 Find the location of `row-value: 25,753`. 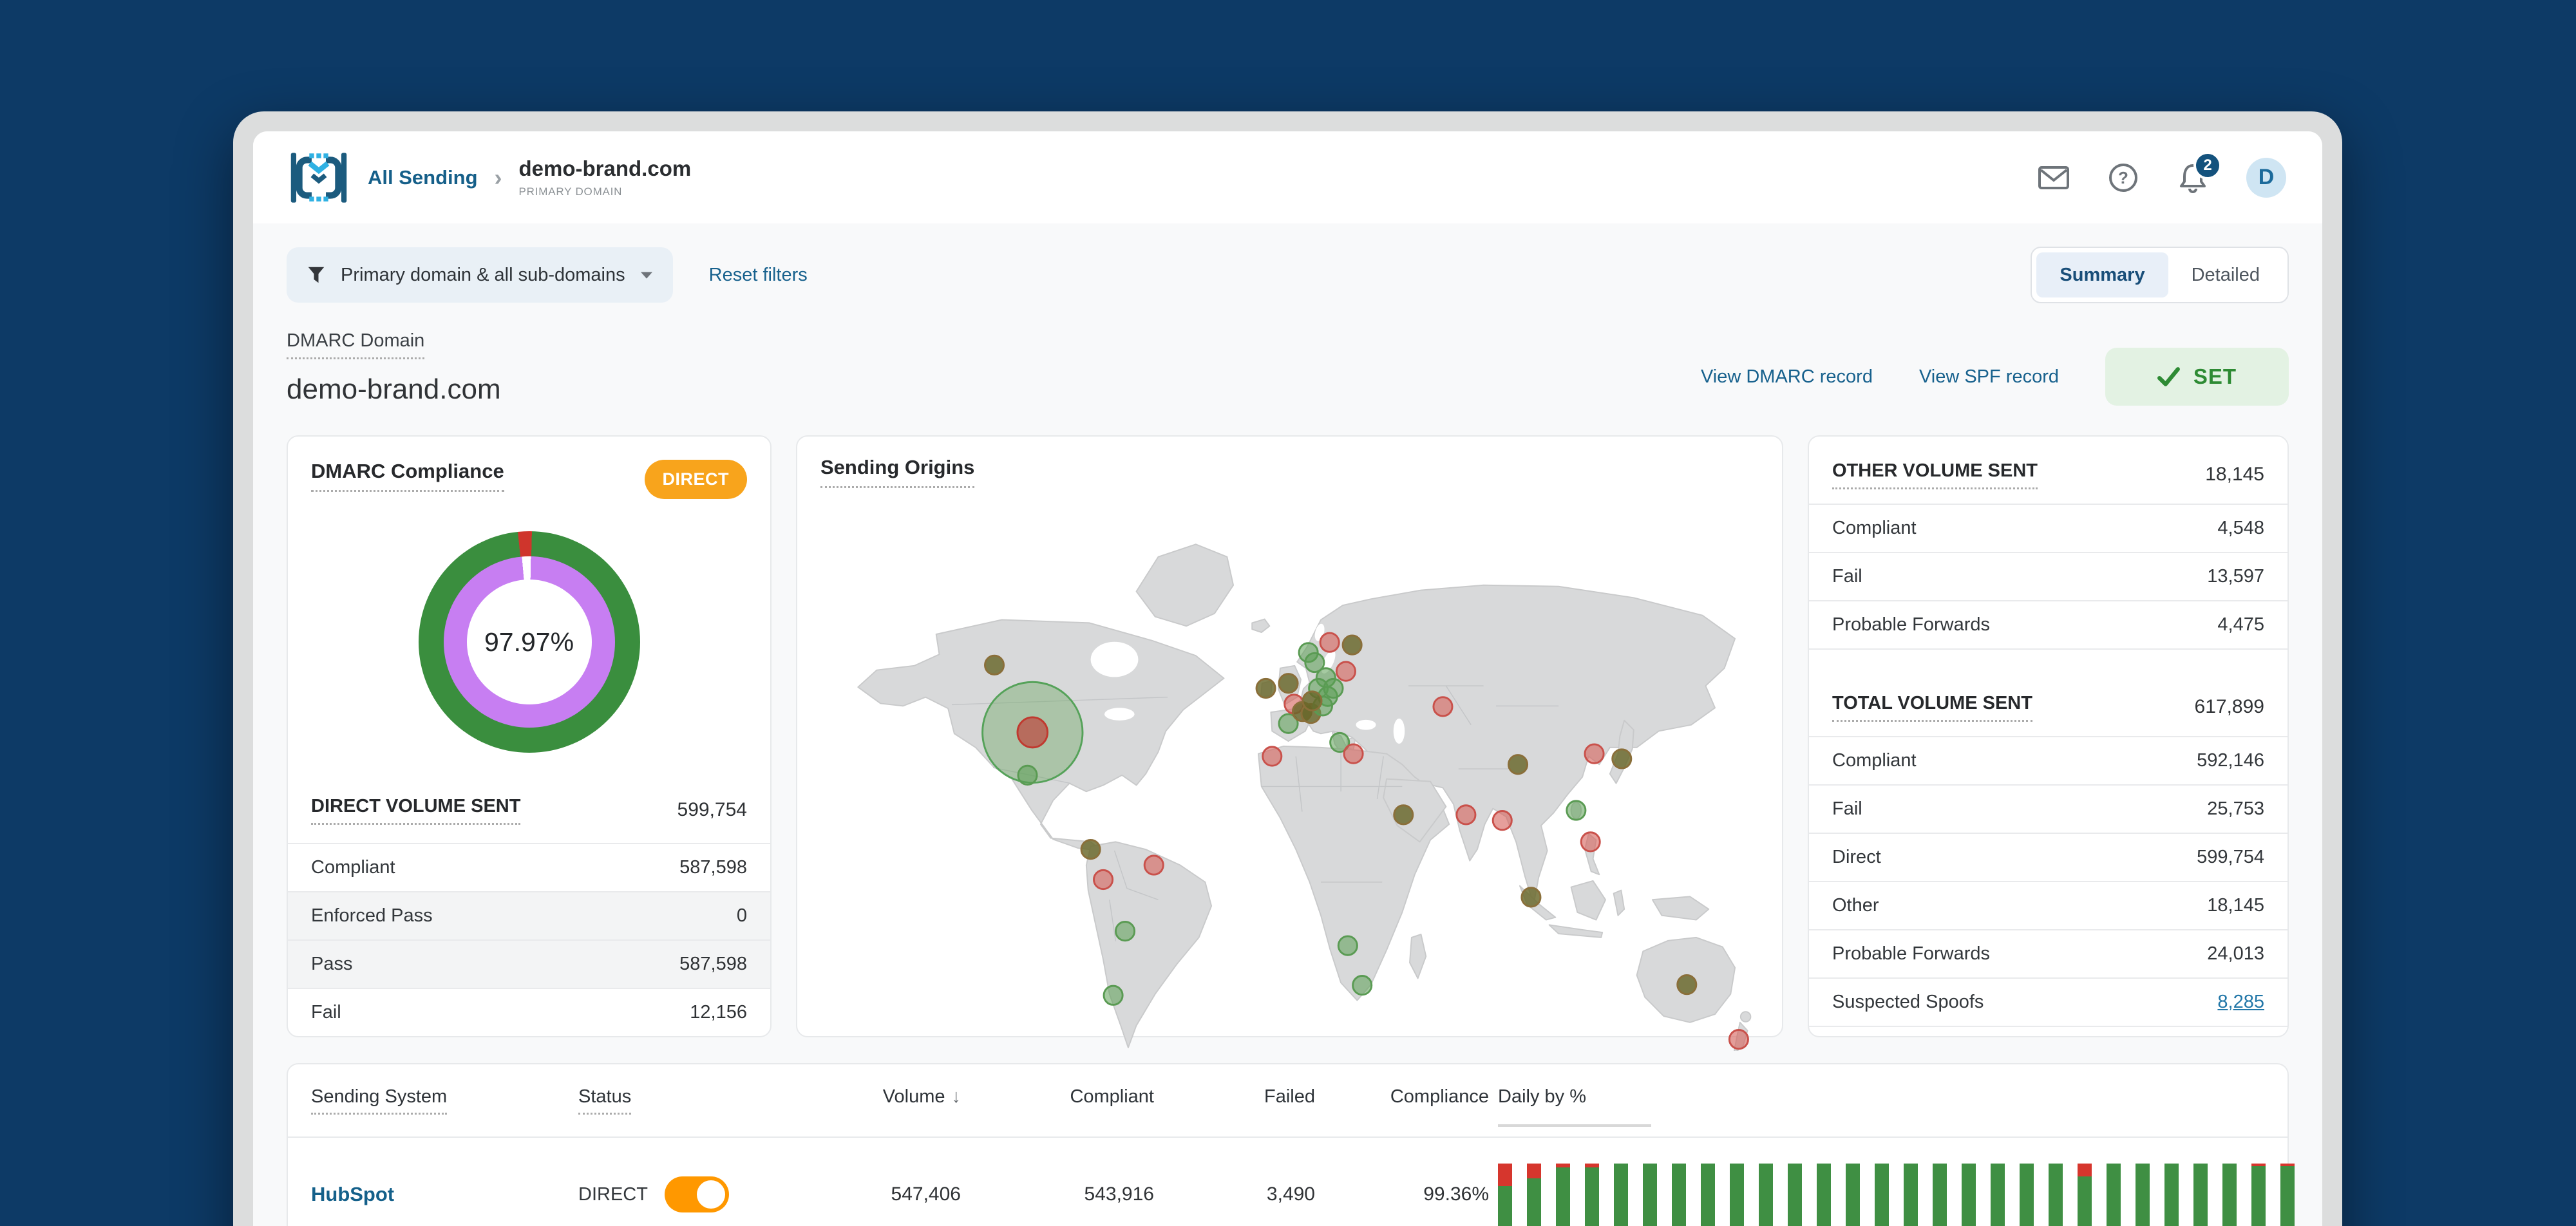

row-value: 25,753 is located at coordinates (2235, 809).